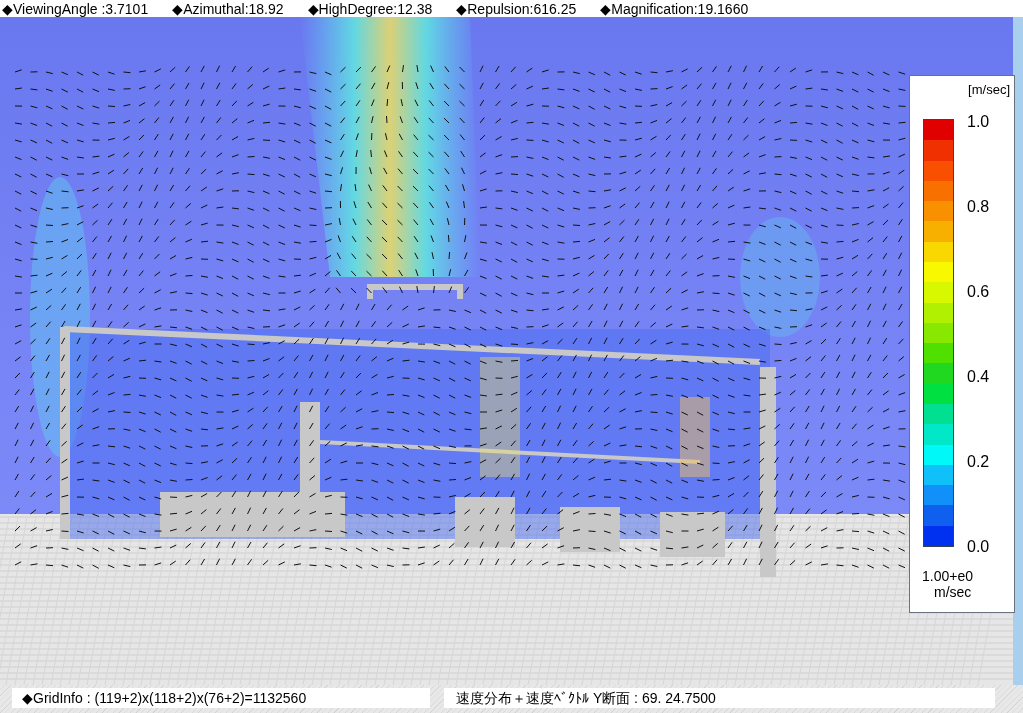  I want to click on legend-unit: [m/sec], so click(989, 90).